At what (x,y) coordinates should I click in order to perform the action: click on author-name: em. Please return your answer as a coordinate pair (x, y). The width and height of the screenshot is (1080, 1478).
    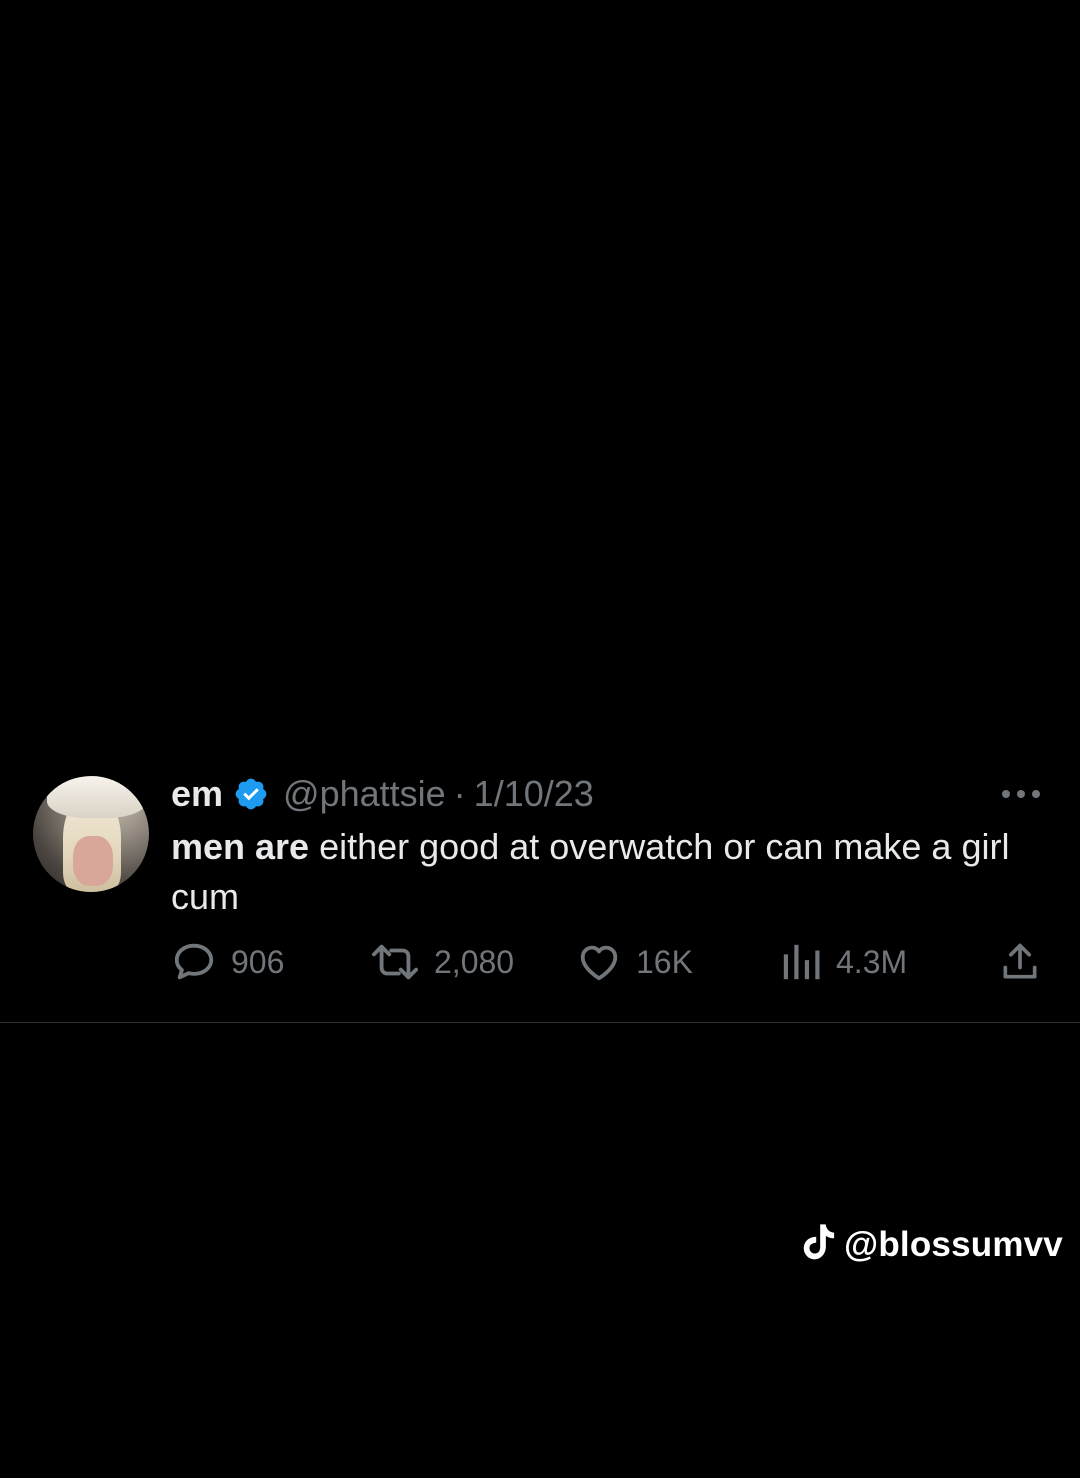
    Looking at the image, I should click on (197, 794).